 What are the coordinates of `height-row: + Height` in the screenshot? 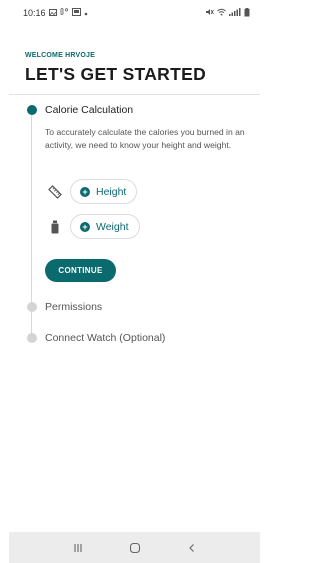 It's located at (91, 191).